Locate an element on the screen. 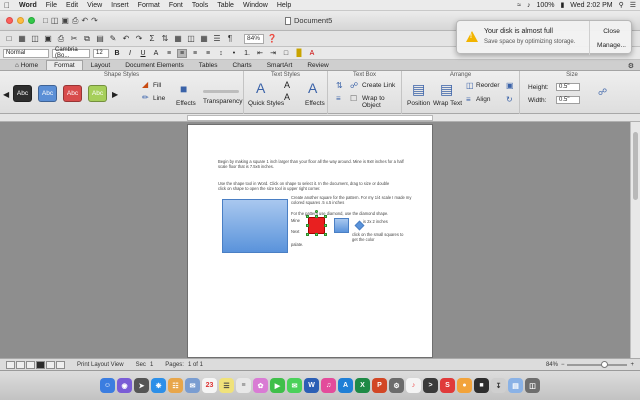 The width and height of the screenshot is (640, 400). menu-window: Window is located at coordinates (255, 5).